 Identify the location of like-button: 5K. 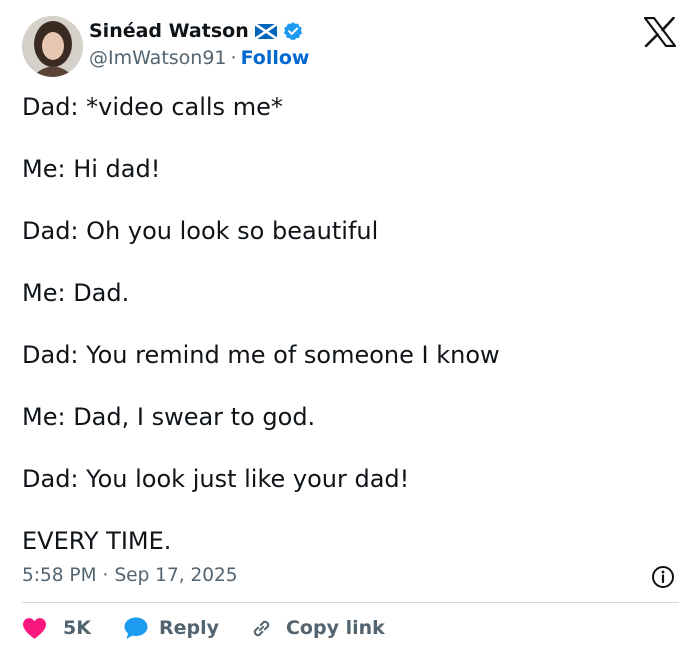
(56, 628).